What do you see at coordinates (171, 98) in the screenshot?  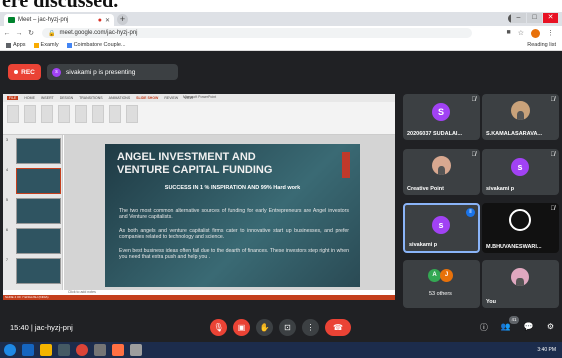 I see `ribbon-tab-review: REVIEW` at bounding box center [171, 98].